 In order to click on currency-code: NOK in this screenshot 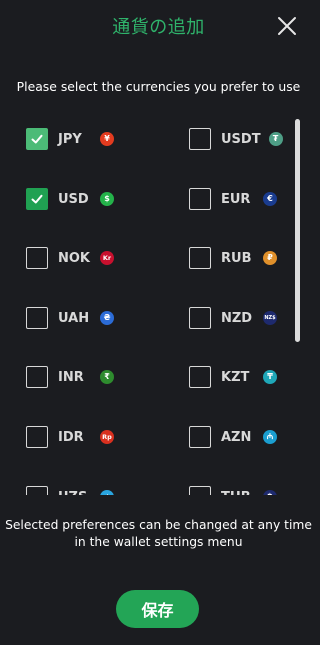, I will do `click(74, 258)`.